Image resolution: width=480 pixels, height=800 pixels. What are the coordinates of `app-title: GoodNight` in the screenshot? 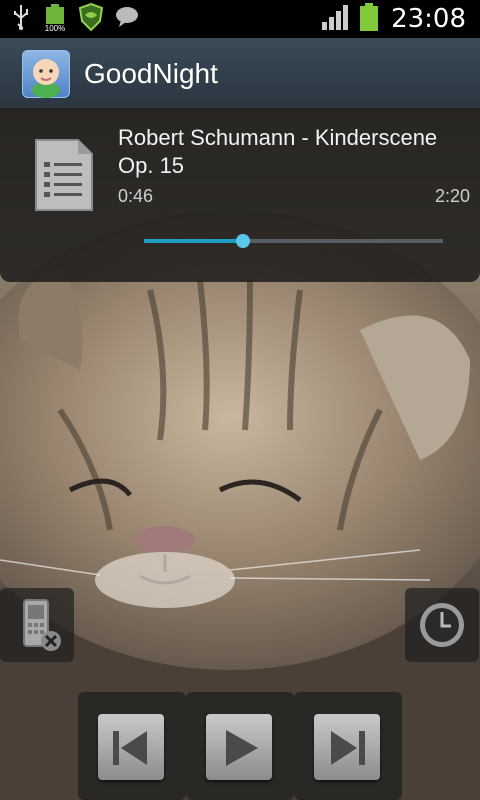 It's located at (151, 73).